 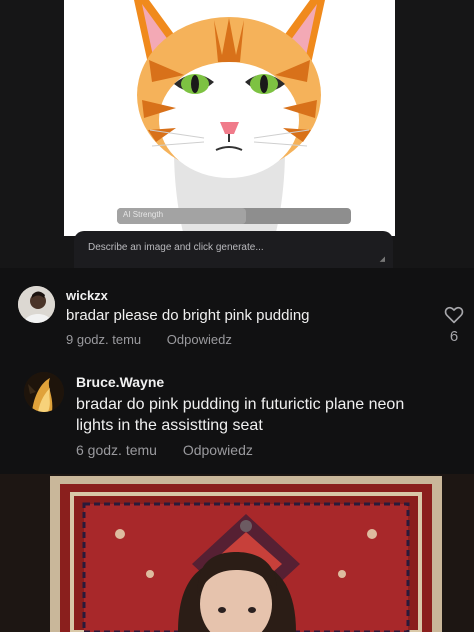 I want to click on comment-time: 6 godz. temu, so click(x=116, y=450).